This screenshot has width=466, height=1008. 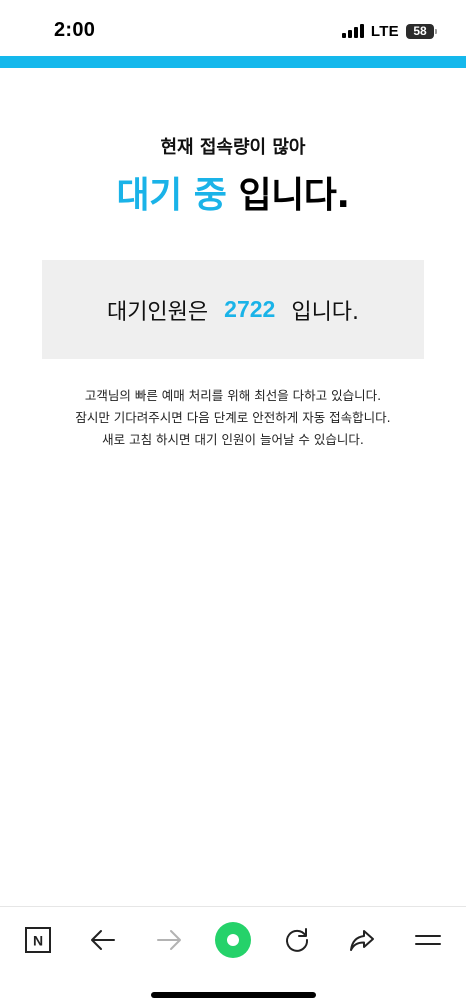 I want to click on notice-line: 잠시만 기다려주시면 다음 단계로 안전하게 자동 접속합니다., so click(x=233, y=417).